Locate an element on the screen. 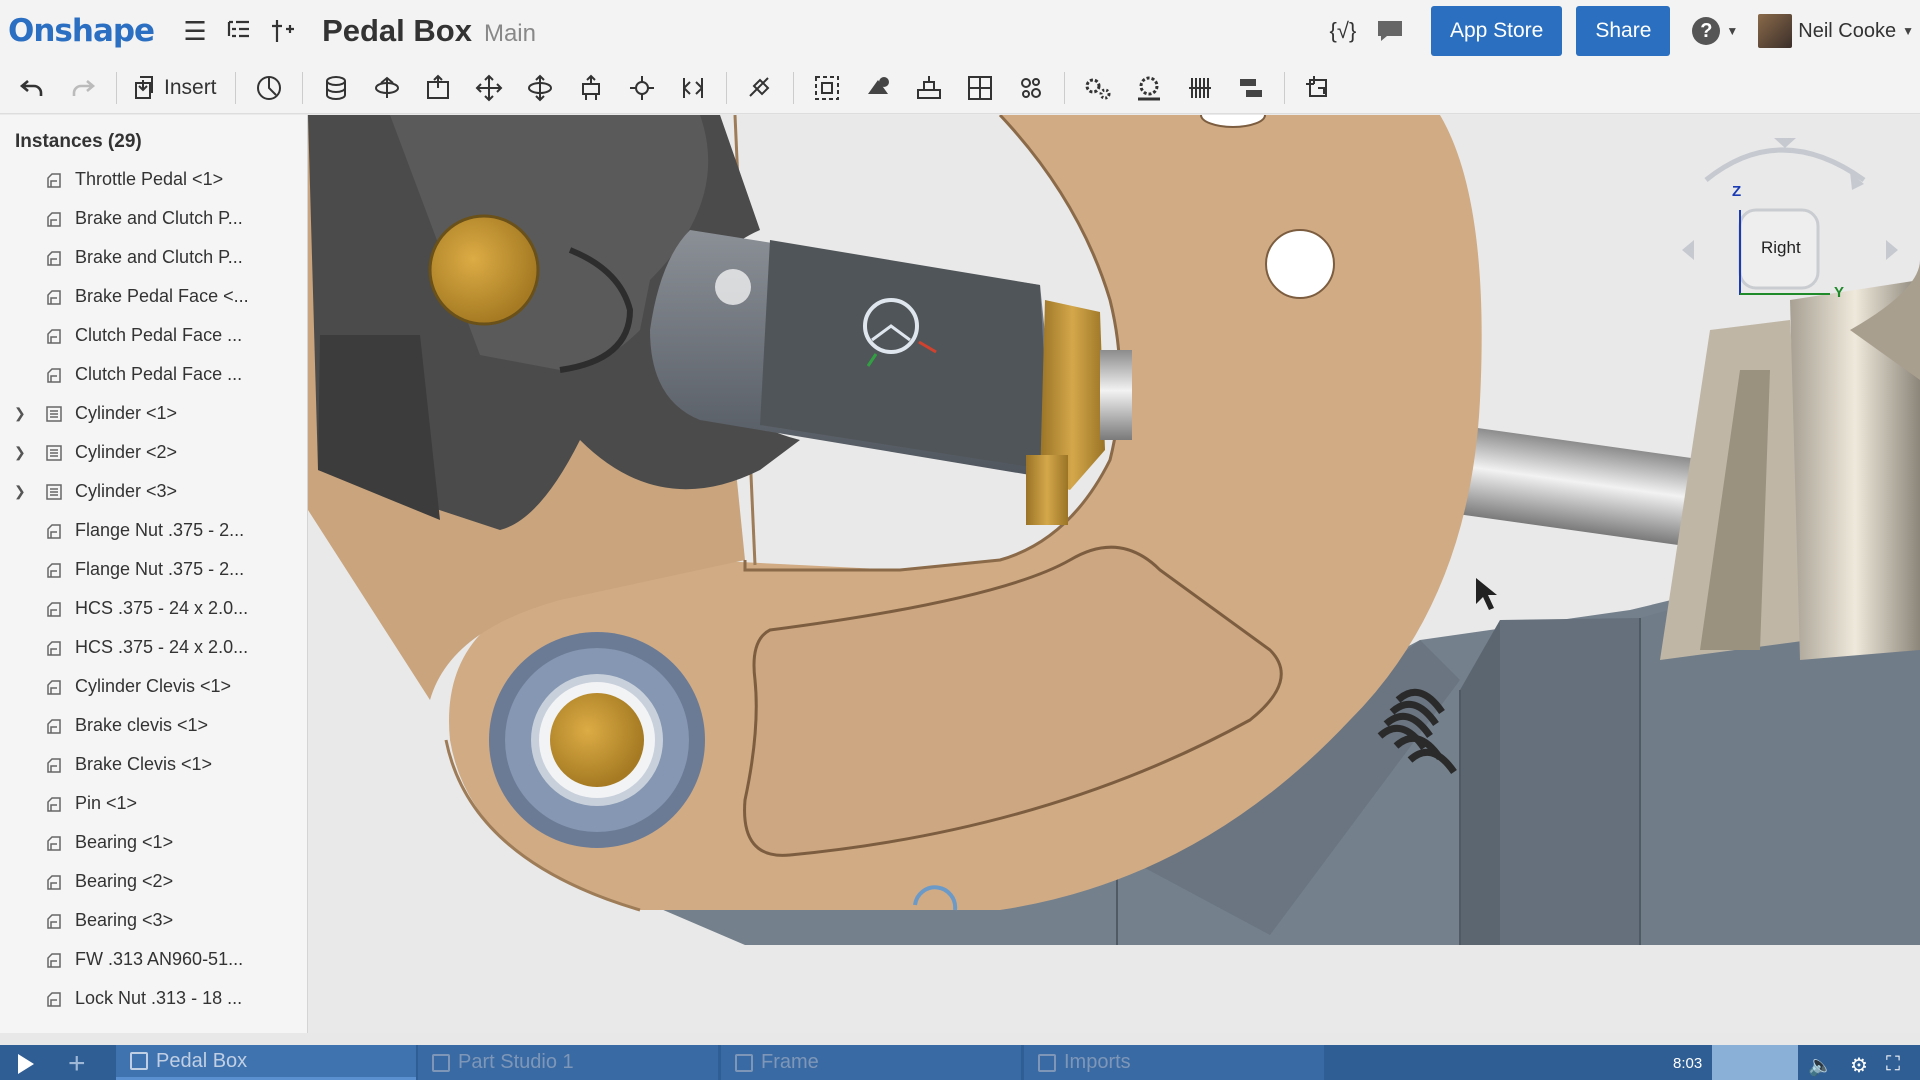 The height and width of the screenshot is (1080, 1920). comment-icon is located at coordinates (1390, 31).